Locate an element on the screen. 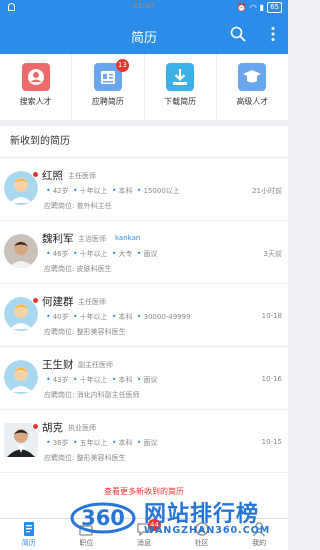 The width and height of the screenshot is (320, 550). quick-actions: 搜索人才 13 应聘简历 下载简历 高级人才 is located at coordinates (144, 87).